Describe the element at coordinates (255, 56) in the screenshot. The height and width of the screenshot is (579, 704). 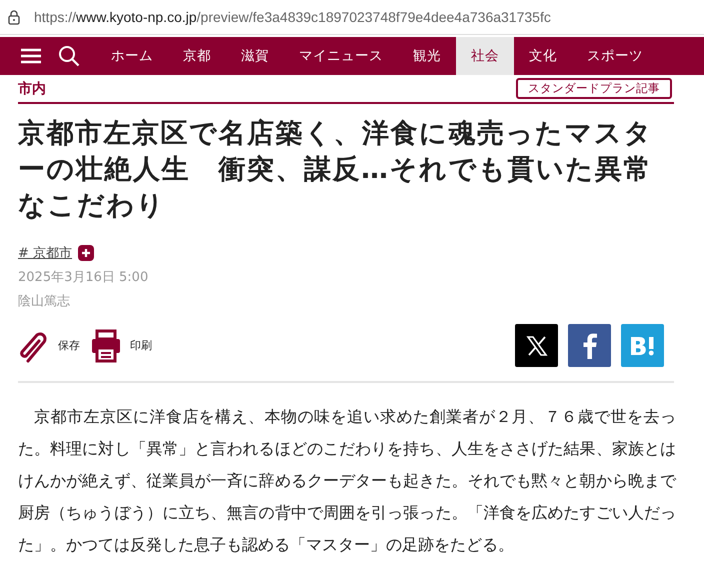
I see `nav-tab: 滋賀` at that location.